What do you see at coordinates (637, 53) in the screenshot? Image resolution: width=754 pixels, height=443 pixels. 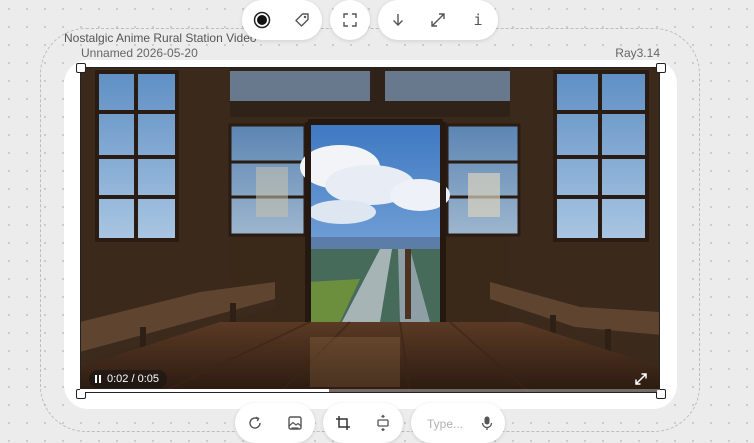 I see `model-label: Ray3.14` at bounding box center [637, 53].